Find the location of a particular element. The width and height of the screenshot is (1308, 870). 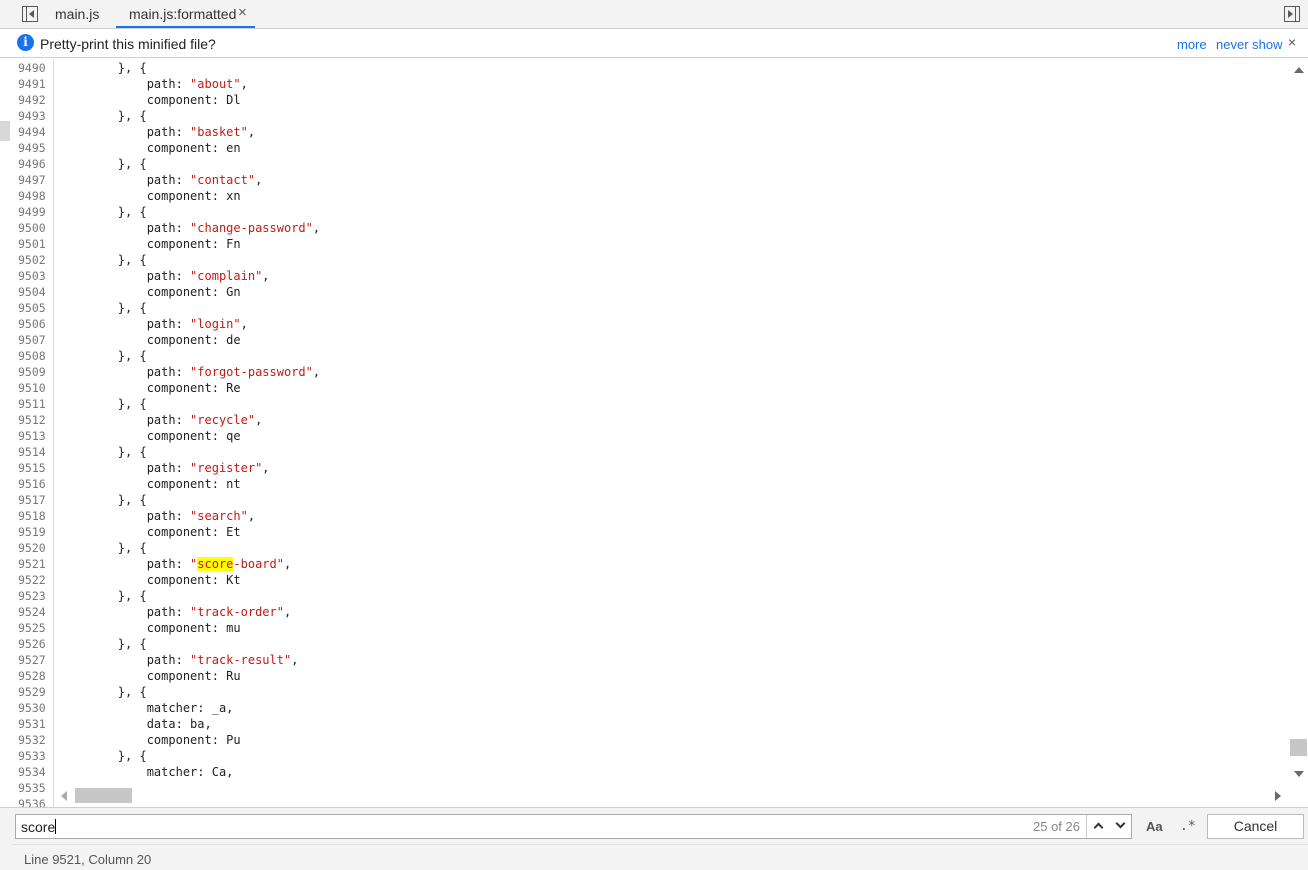

vertical-scrollbar is located at coordinates (1298, 422).